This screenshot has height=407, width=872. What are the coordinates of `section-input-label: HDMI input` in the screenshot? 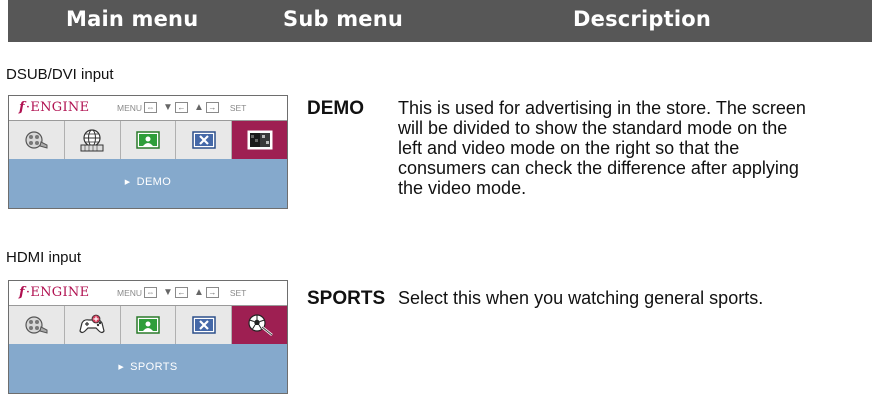 It's located at (44, 257).